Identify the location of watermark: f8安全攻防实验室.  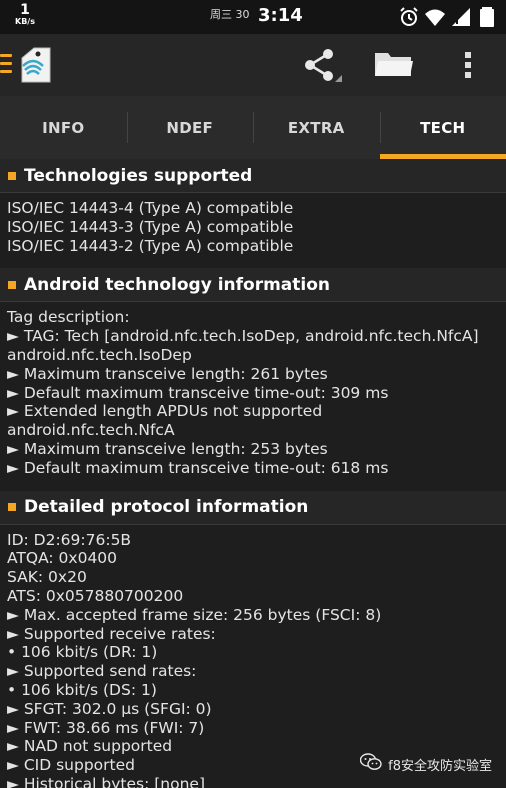
(425, 764).